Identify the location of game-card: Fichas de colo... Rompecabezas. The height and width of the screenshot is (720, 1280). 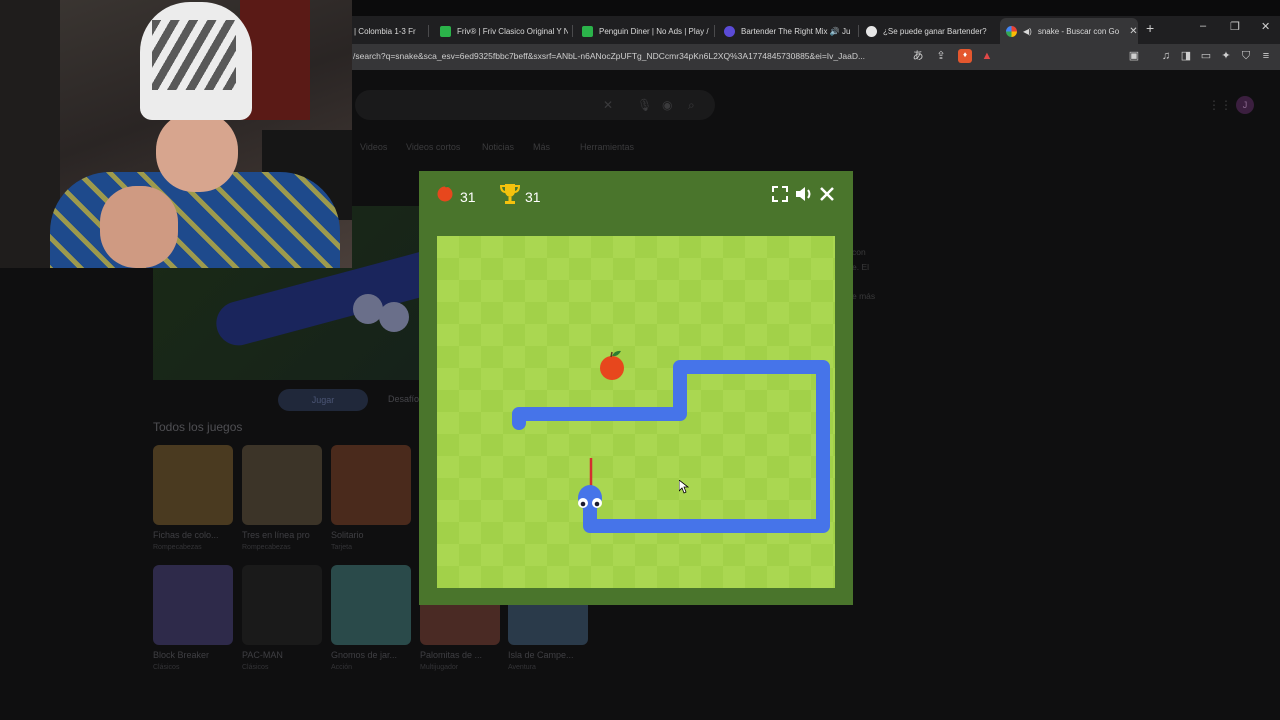
(193, 498).